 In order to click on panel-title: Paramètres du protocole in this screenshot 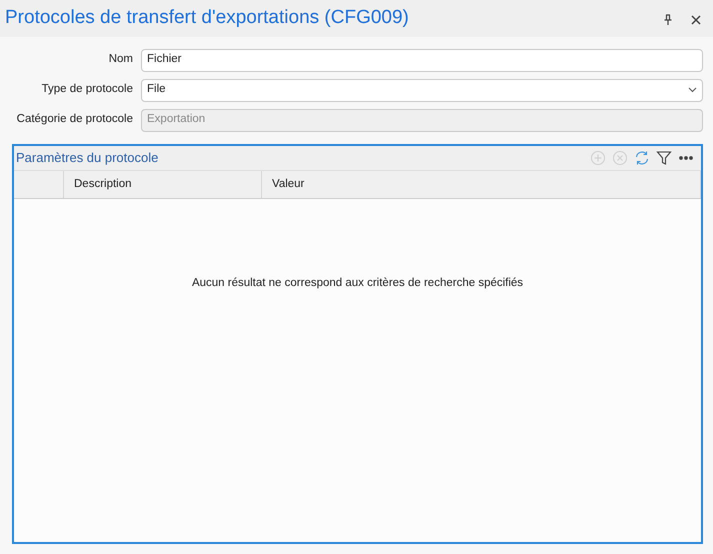, I will do `click(88, 158)`.